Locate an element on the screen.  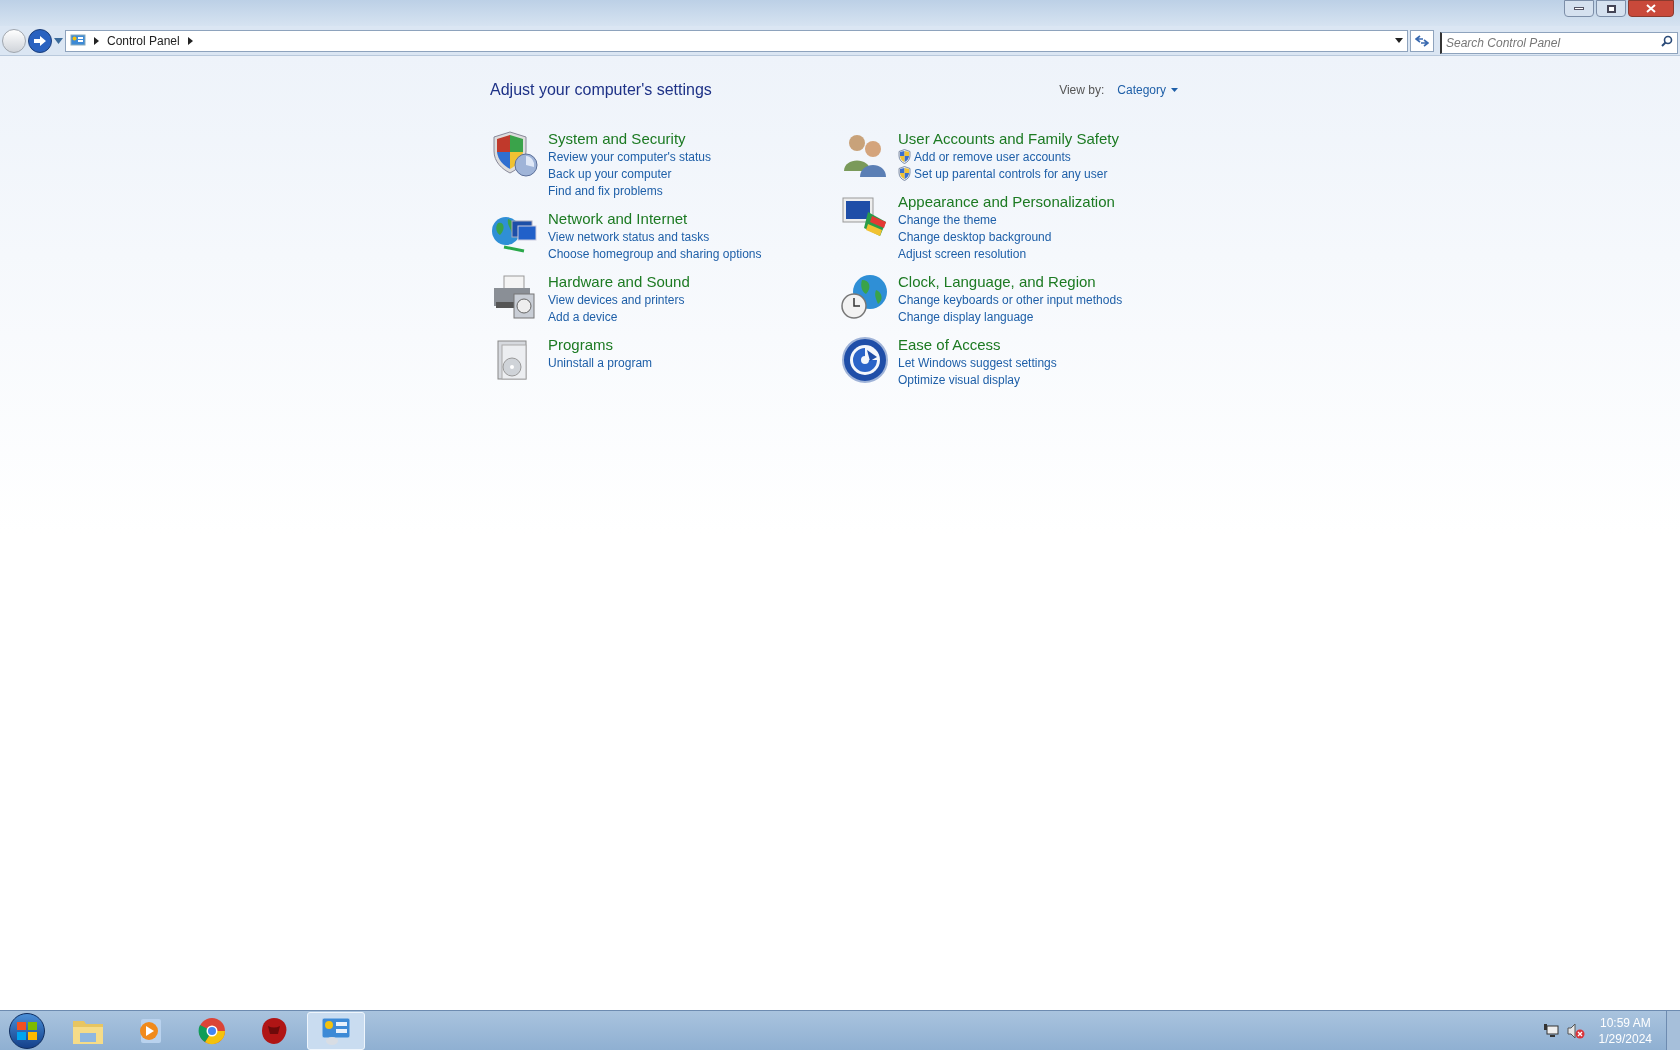
category-title: System and Security is located at coordinates (630, 138).